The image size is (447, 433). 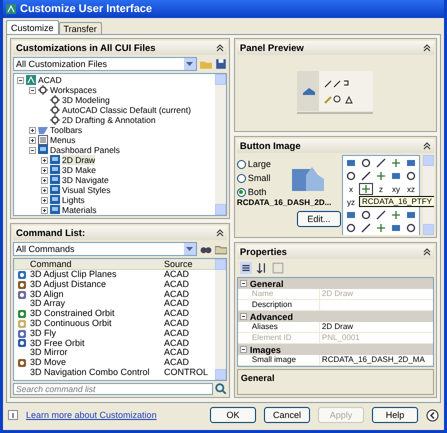 What do you see at coordinates (89, 264) in the screenshot?
I see `column-header: Command` at bounding box center [89, 264].